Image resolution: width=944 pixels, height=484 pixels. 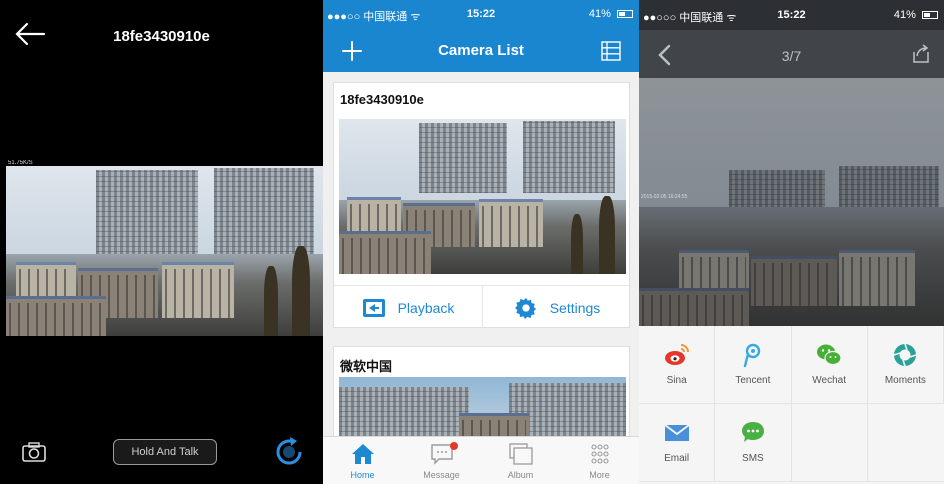 I want to click on live-controls: Hold And Talk, so click(x=161, y=451).